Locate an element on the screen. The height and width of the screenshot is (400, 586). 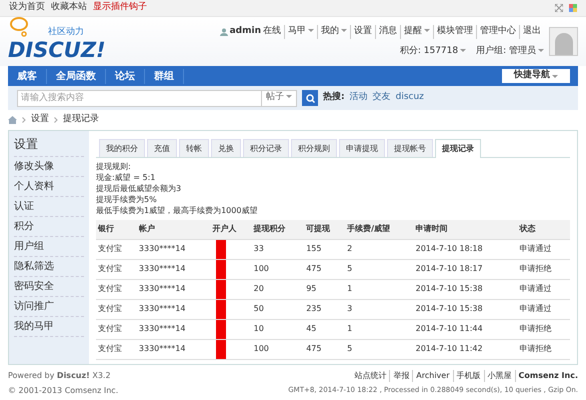
column-header: 银行 is located at coordinates (116, 229).